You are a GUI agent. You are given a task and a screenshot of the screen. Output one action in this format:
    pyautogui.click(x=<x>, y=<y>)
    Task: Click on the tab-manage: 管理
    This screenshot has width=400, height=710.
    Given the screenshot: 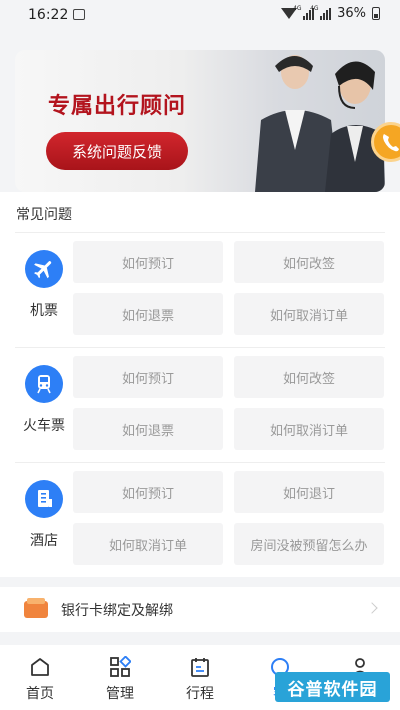 What is the action you would take?
    pyautogui.click(x=120, y=677)
    